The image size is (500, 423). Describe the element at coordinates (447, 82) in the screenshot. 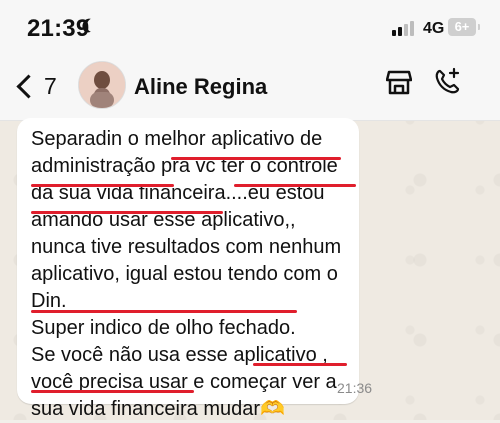

I see `add-call-icon` at that location.